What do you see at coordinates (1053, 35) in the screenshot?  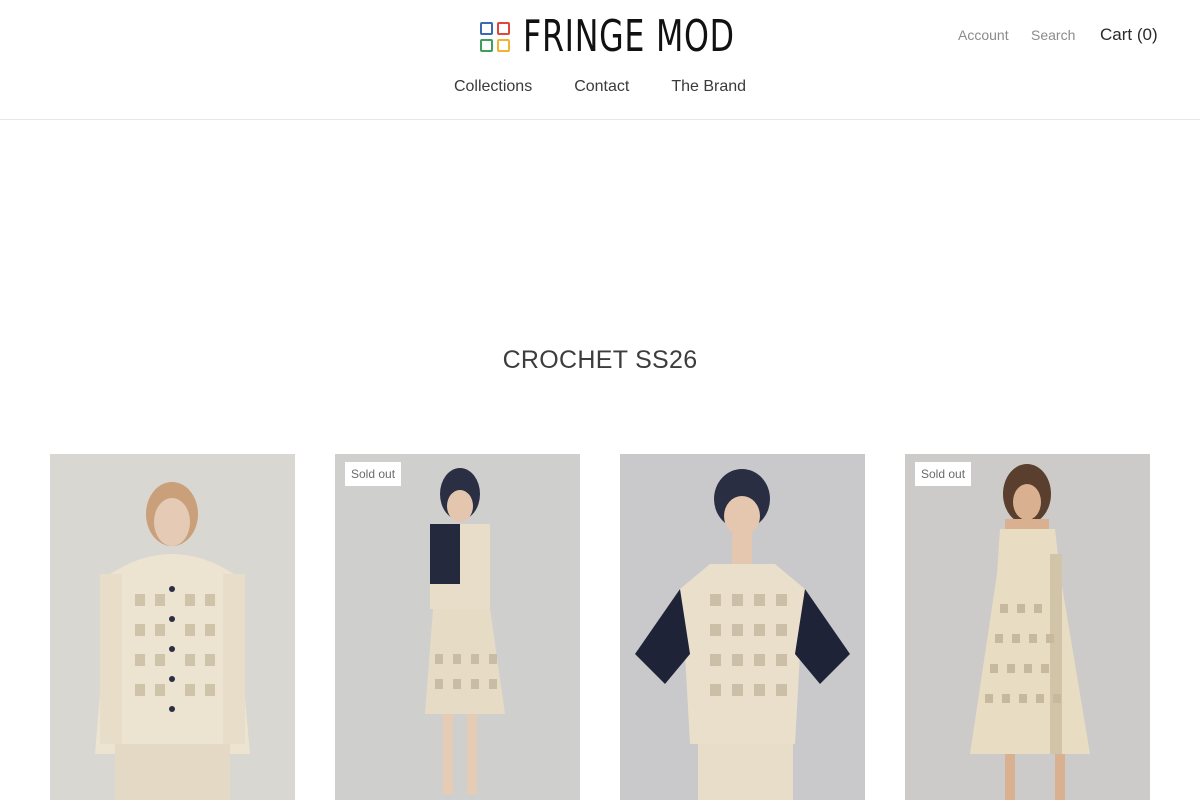 I see `search-link: Search` at bounding box center [1053, 35].